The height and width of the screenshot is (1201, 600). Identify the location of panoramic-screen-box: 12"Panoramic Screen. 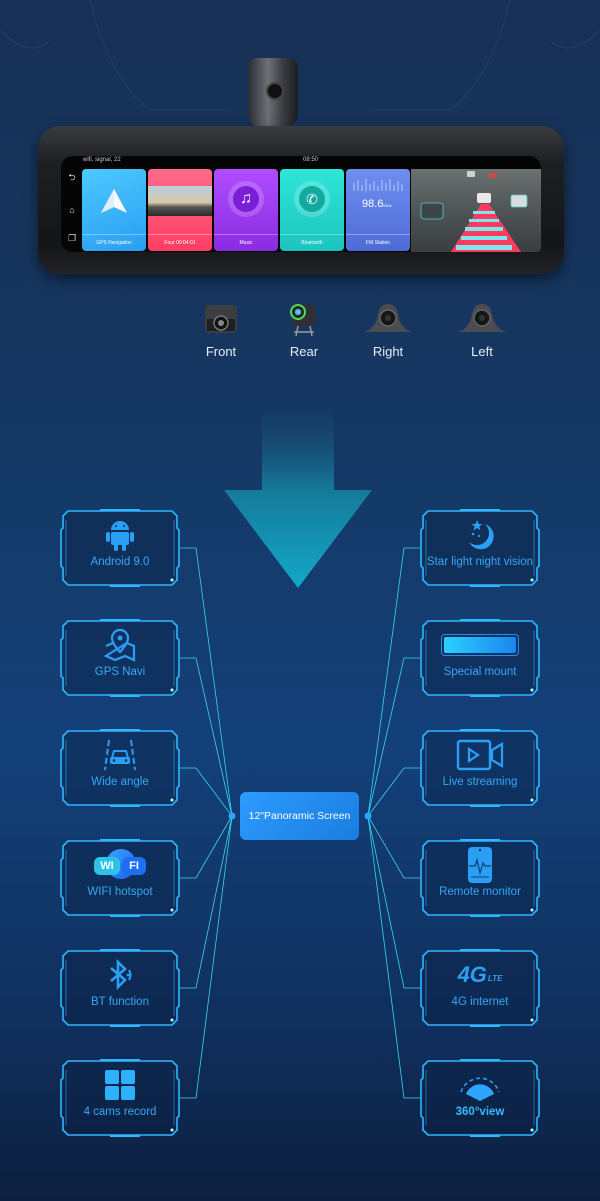
(299, 816).